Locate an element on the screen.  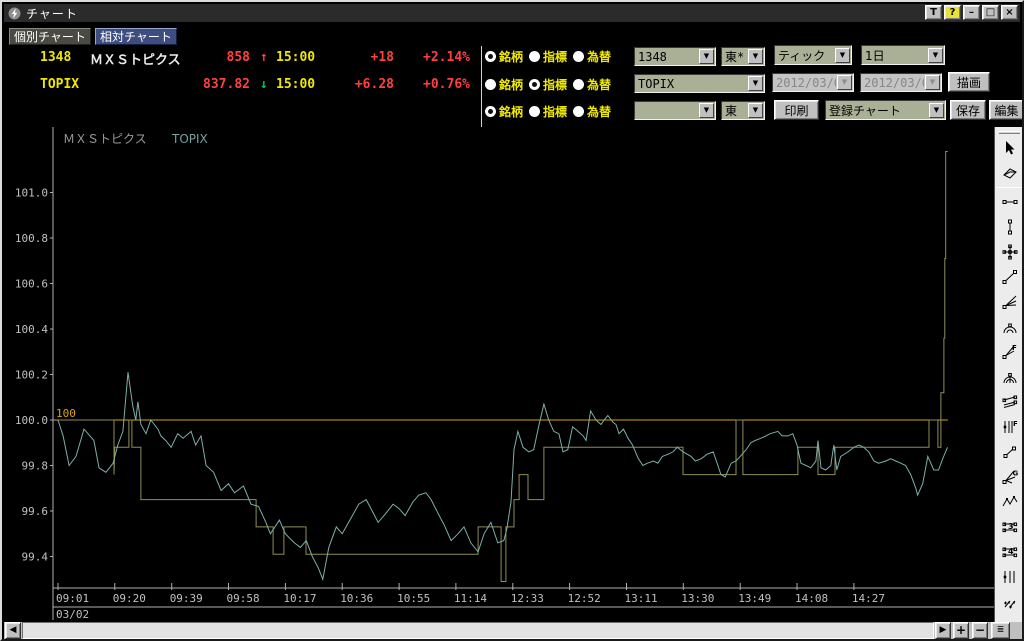
cross-line-tool-button is located at coordinates (1009, 252).